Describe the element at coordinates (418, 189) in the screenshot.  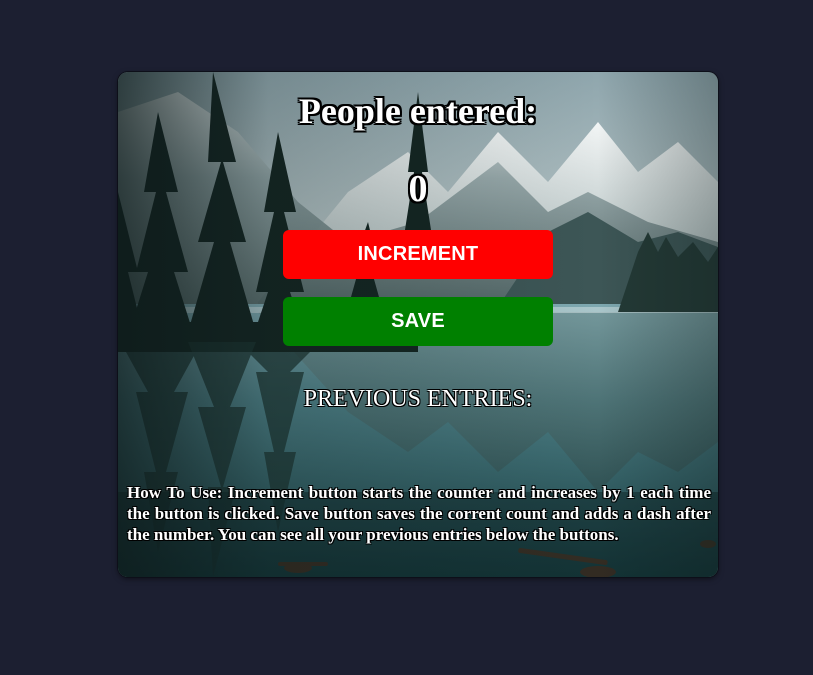
I see `counter-value: 0` at that location.